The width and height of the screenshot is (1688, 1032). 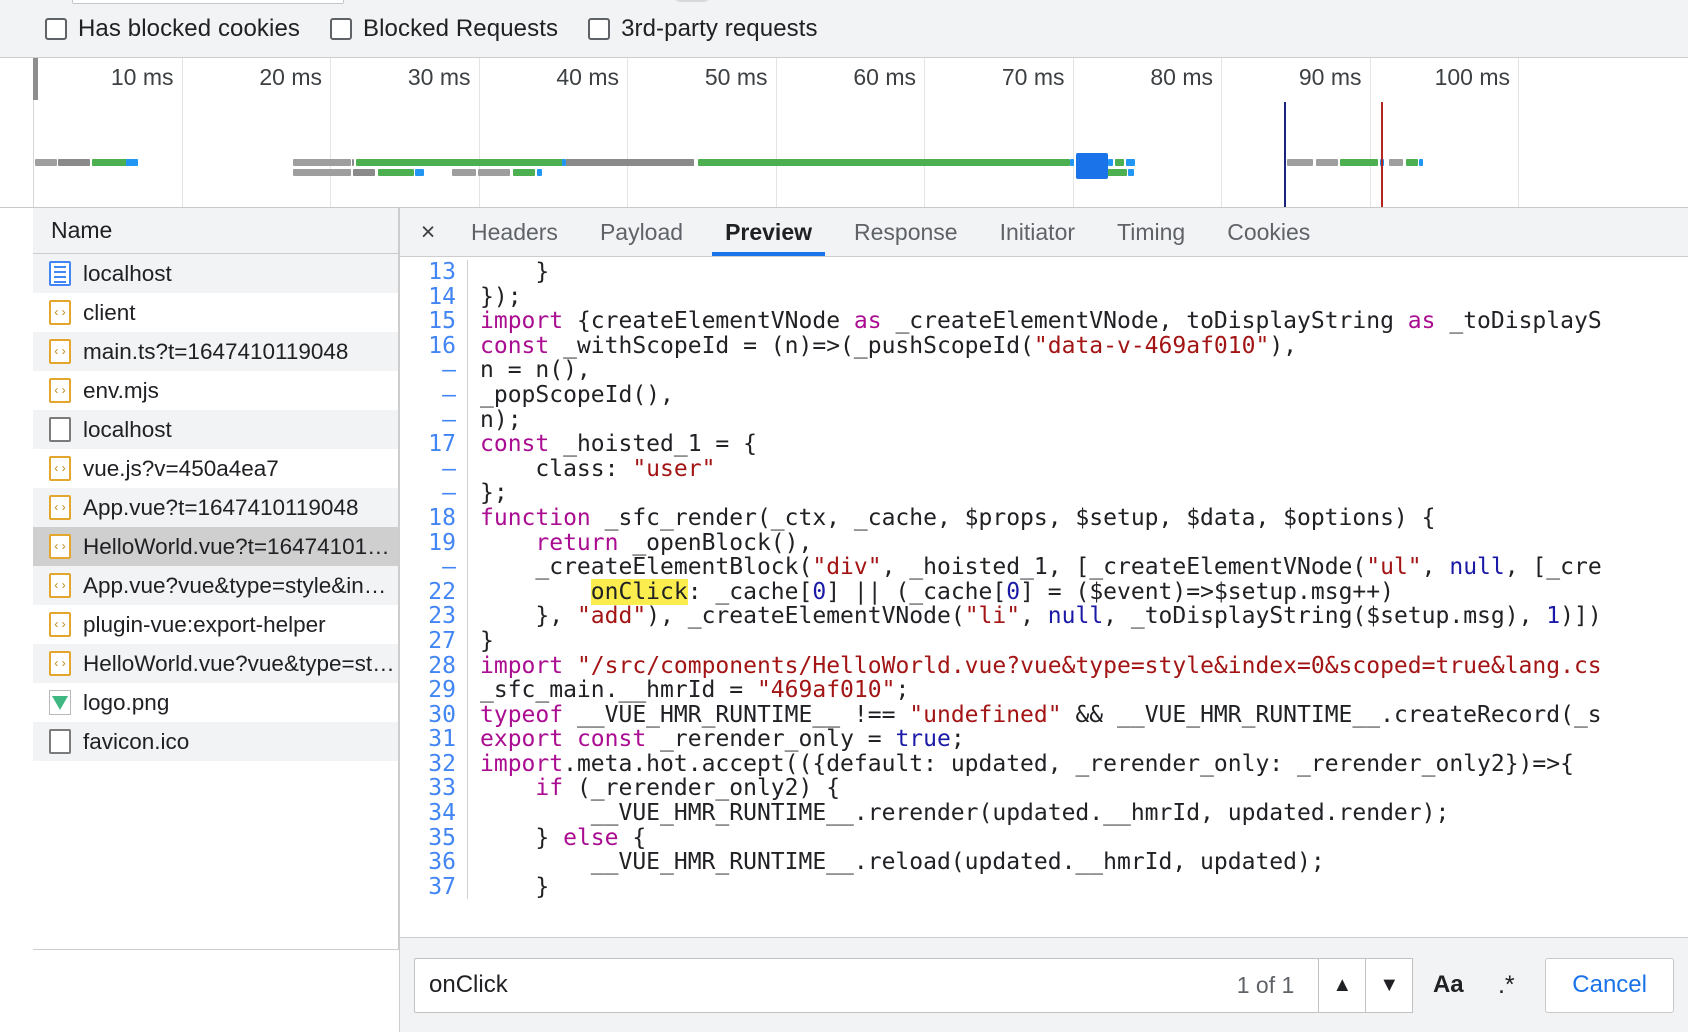 What do you see at coordinates (1342, 985) in the screenshot?
I see `search-prev-button: ▲` at bounding box center [1342, 985].